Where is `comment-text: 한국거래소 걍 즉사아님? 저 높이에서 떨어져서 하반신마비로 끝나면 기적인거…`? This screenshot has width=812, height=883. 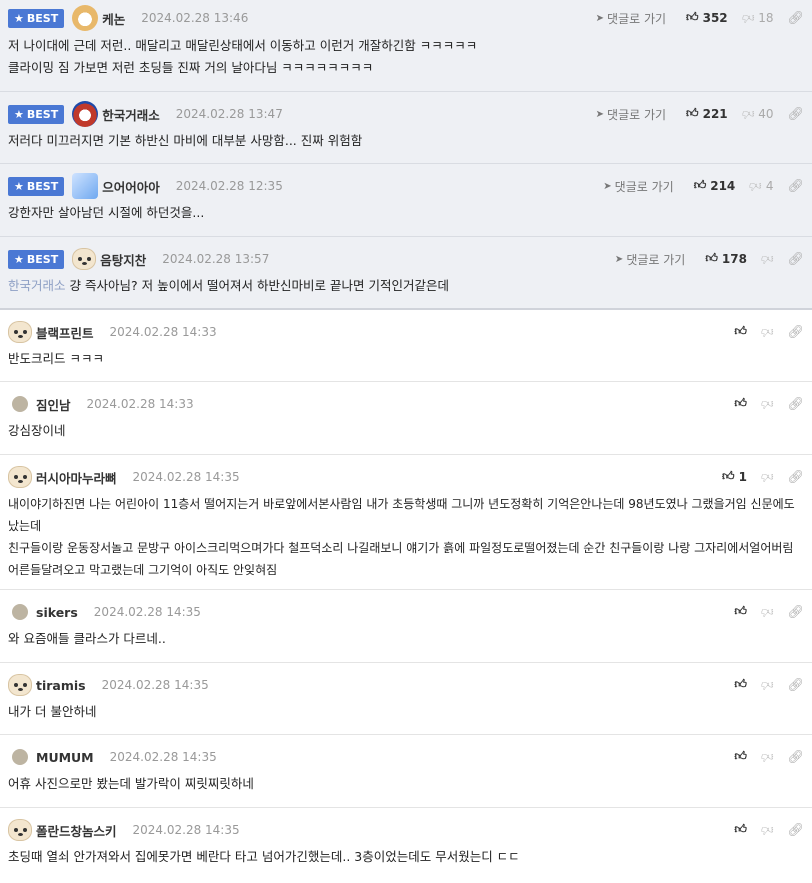 comment-text: 한국거래소 걍 즉사아님? 저 높이에서 떨어져서 하반신마비로 끝나면 기적인거… is located at coordinates (228, 285).